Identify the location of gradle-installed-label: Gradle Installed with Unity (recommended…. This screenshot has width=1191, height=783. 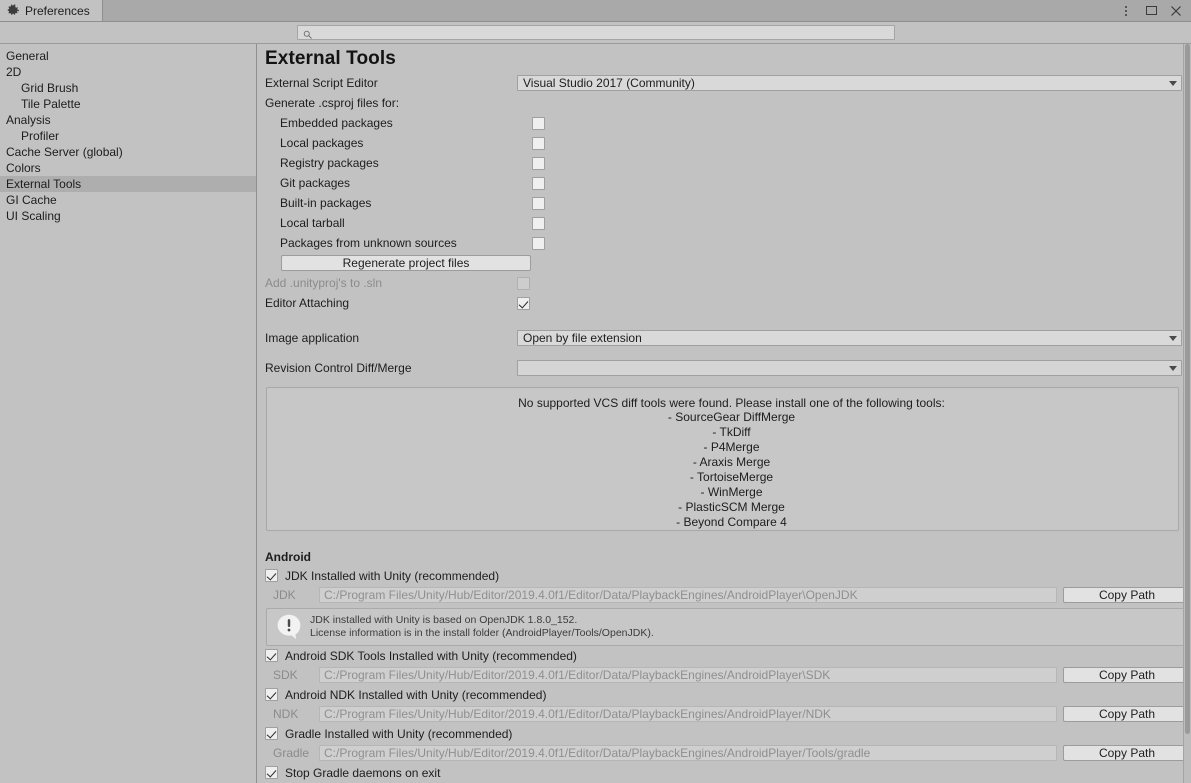
(399, 733).